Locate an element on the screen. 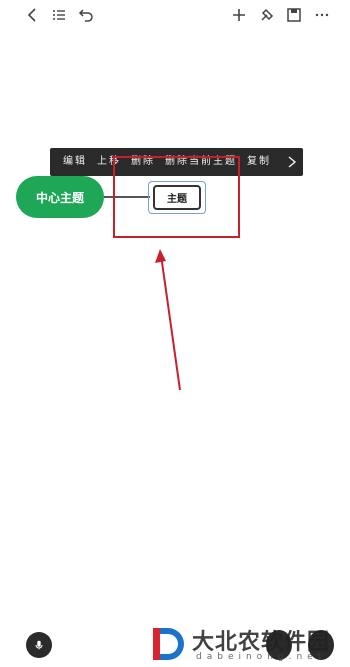 This screenshot has width=350, height=667. top-toolbar is located at coordinates (175, 15).